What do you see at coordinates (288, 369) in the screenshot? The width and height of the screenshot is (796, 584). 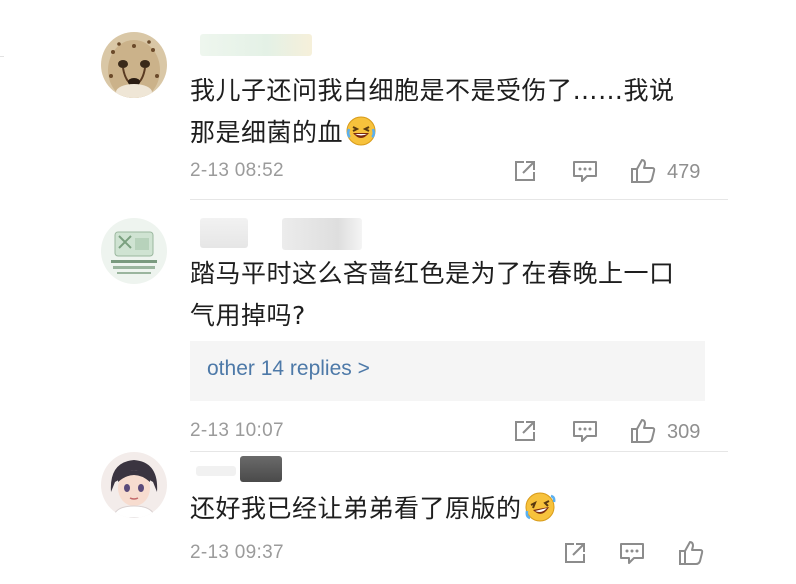 I see `more-replies-link: other 14 replies >` at bounding box center [288, 369].